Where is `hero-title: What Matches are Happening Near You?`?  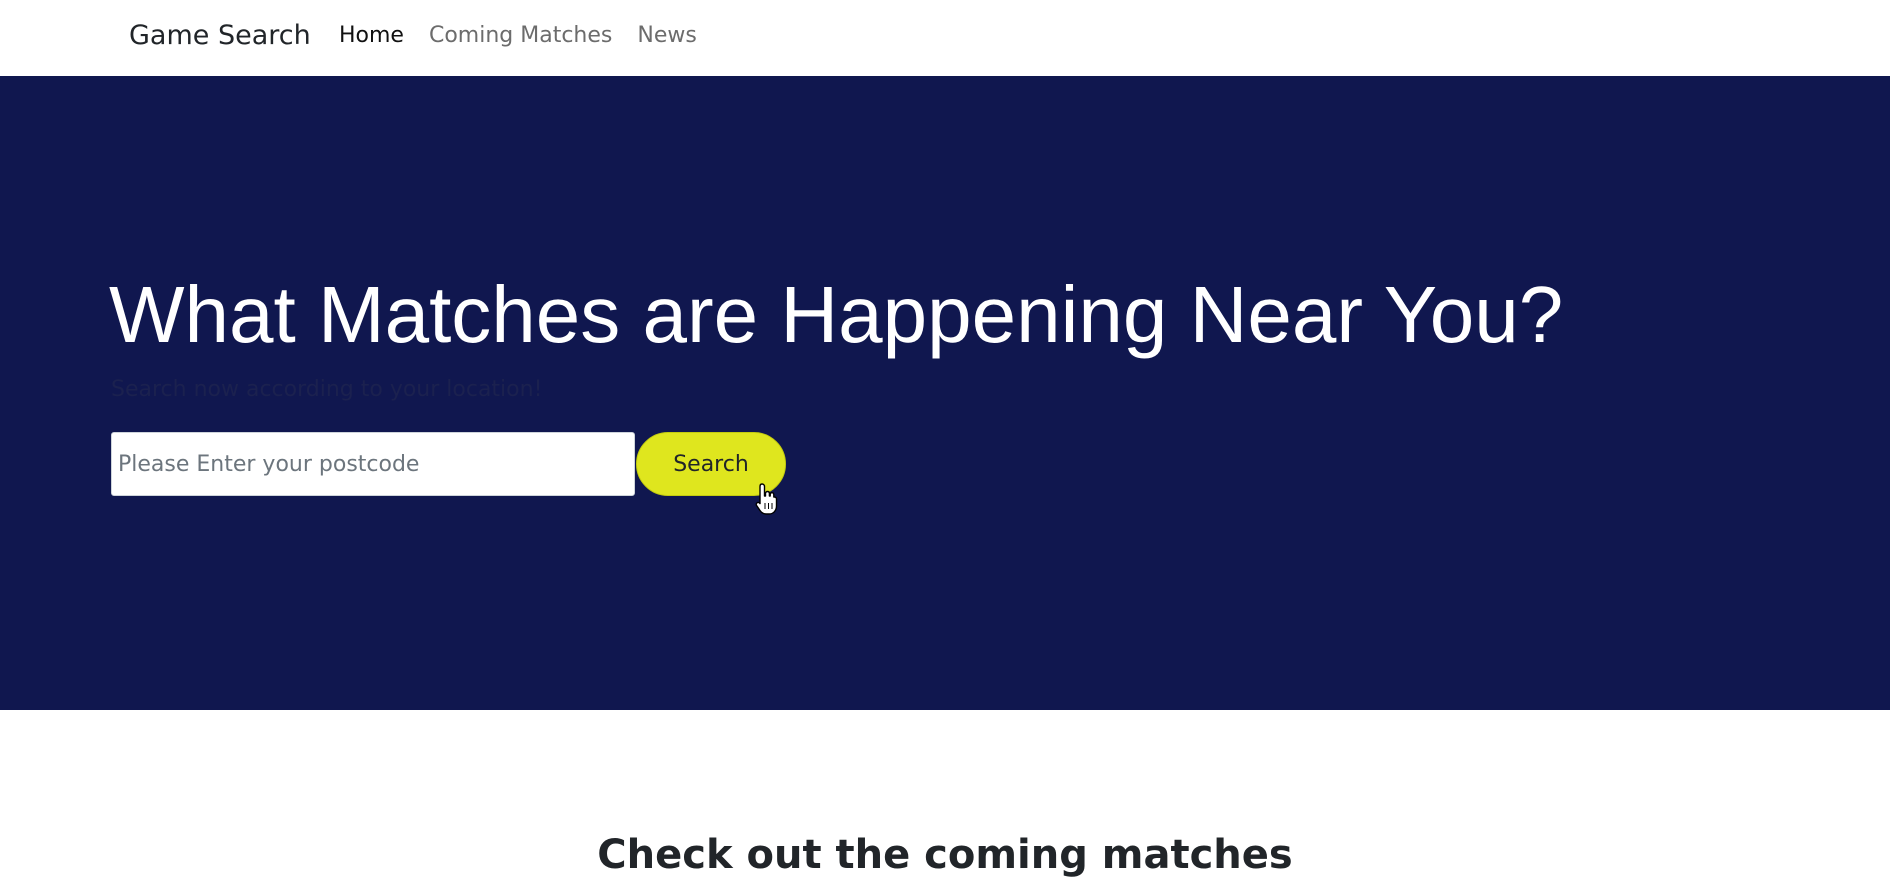
hero-title: What Matches are Happening Near You? is located at coordinates (836, 314).